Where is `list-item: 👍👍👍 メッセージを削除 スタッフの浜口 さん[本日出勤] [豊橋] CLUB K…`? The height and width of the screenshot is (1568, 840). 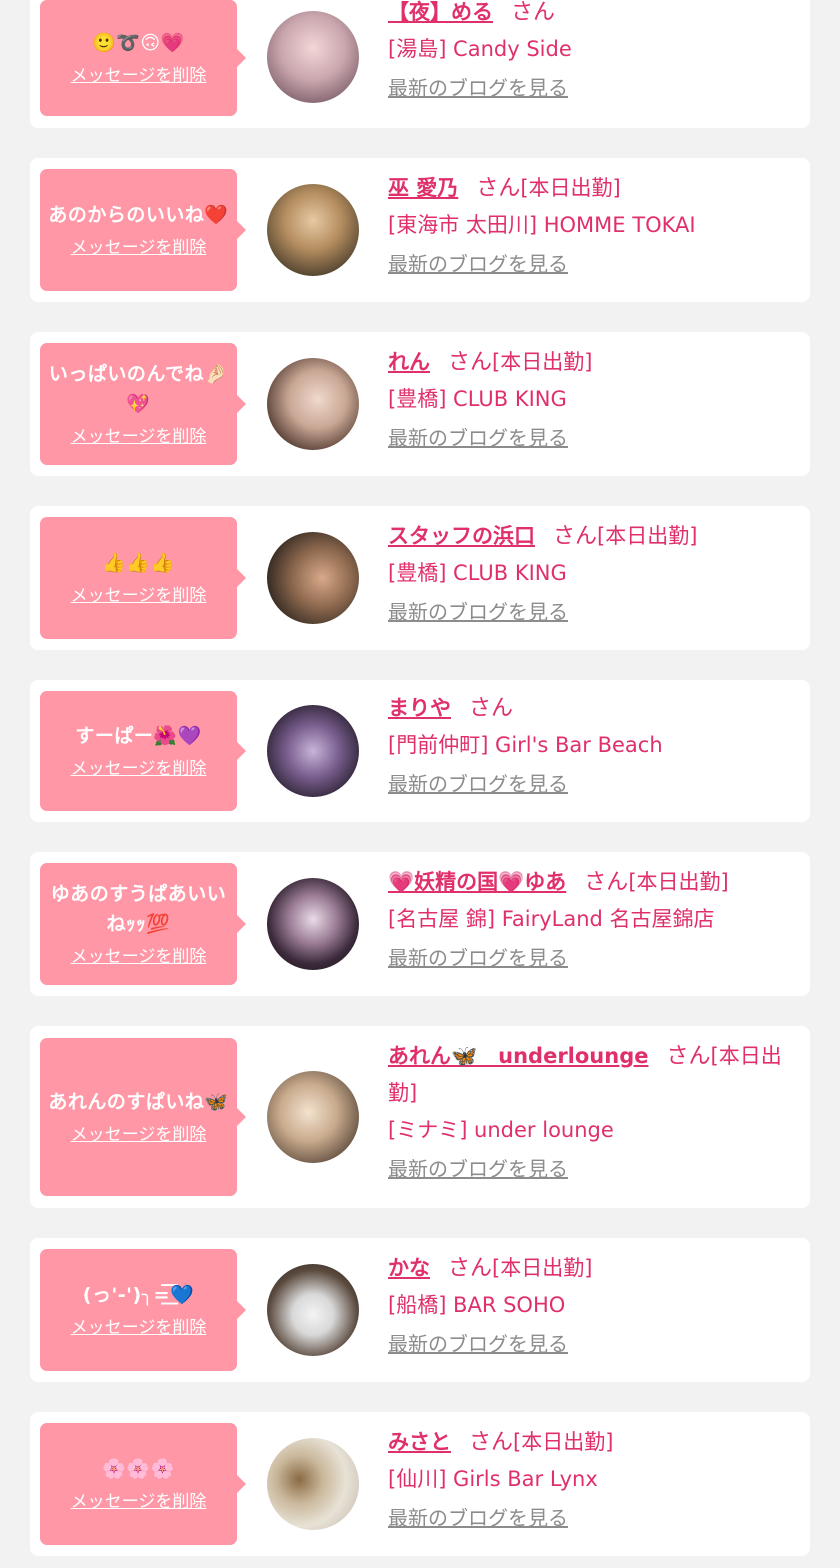 list-item: 👍👍👍 メッセージを削除 スタッフの浜口 さん[本日出勤] [豊橋] CLUB K… is located at coordinates (420, 578).